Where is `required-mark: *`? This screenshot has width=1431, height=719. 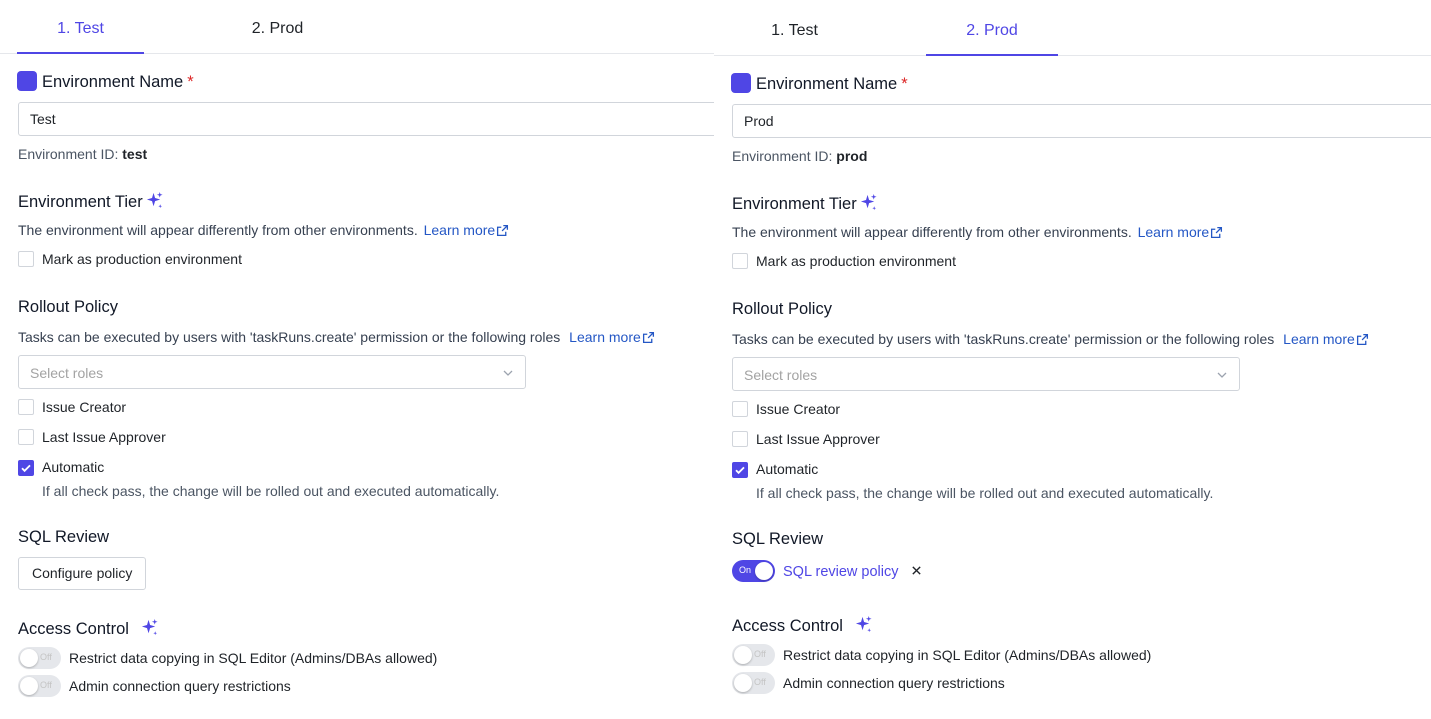
required-mark: * is located at coordinates (904, 84).